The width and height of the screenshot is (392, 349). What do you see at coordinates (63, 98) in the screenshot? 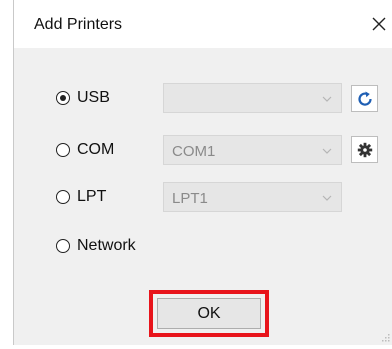
I see `usb-radio` at bounding box center [63, 98].